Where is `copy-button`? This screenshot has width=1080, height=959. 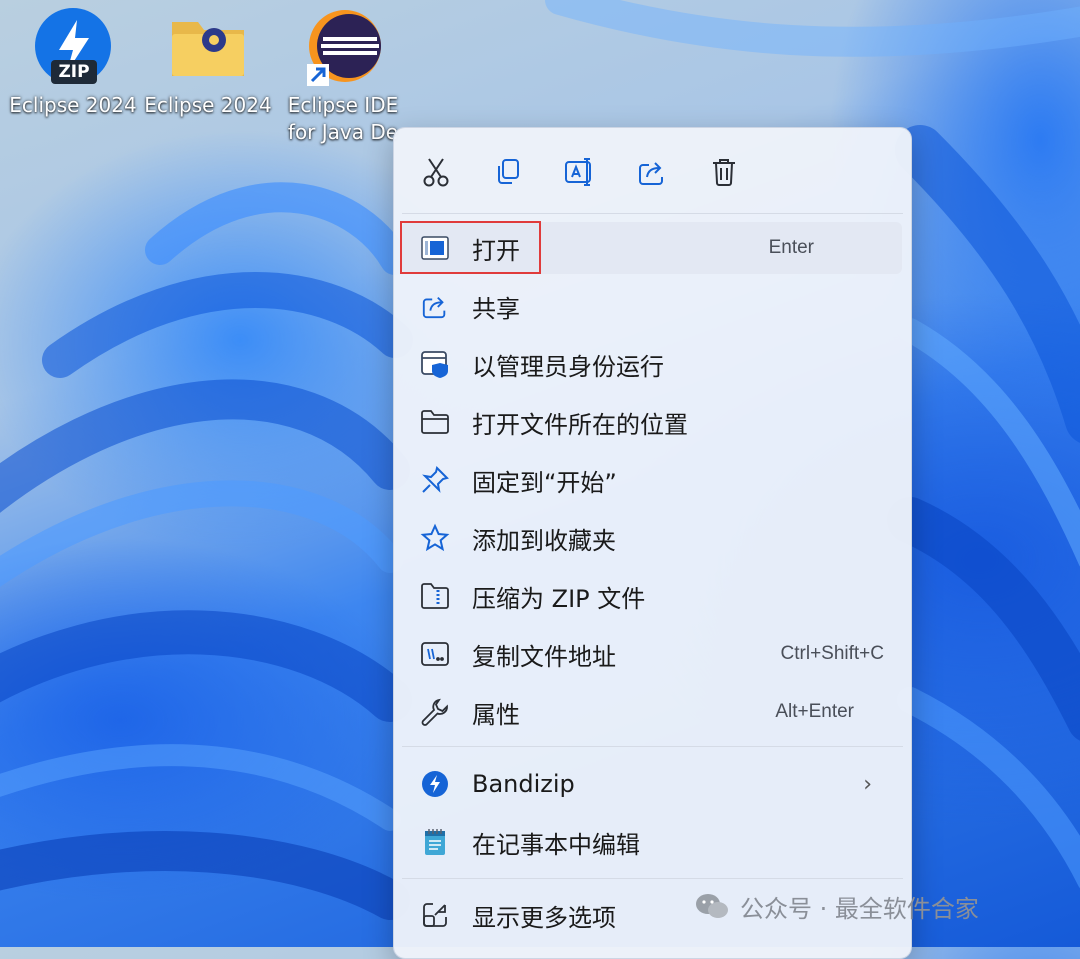 copy-button is located at coordinates (508, 172).